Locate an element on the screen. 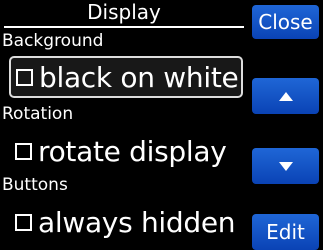 The image size is (323, 250). option-black-on-white: black on white is located at coordinates (126, 77).